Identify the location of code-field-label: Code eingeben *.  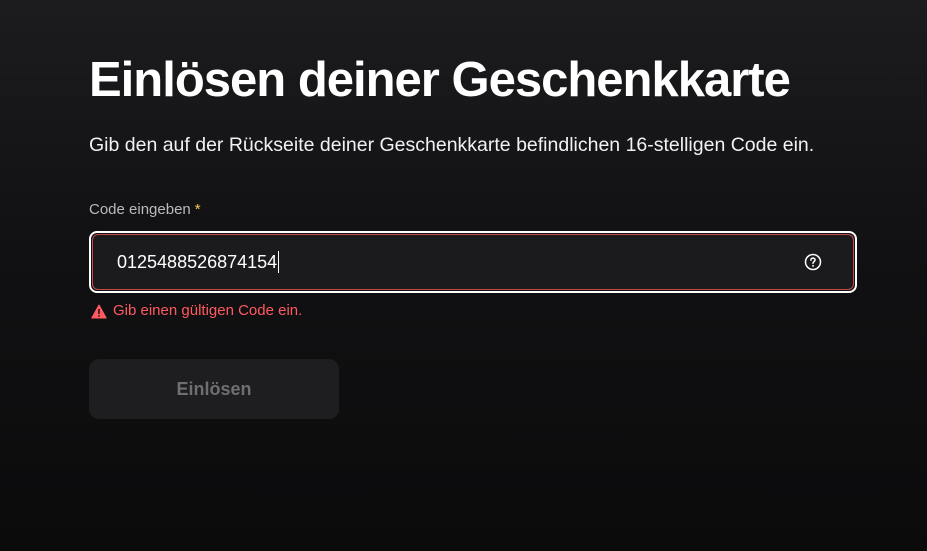
(474, 210).